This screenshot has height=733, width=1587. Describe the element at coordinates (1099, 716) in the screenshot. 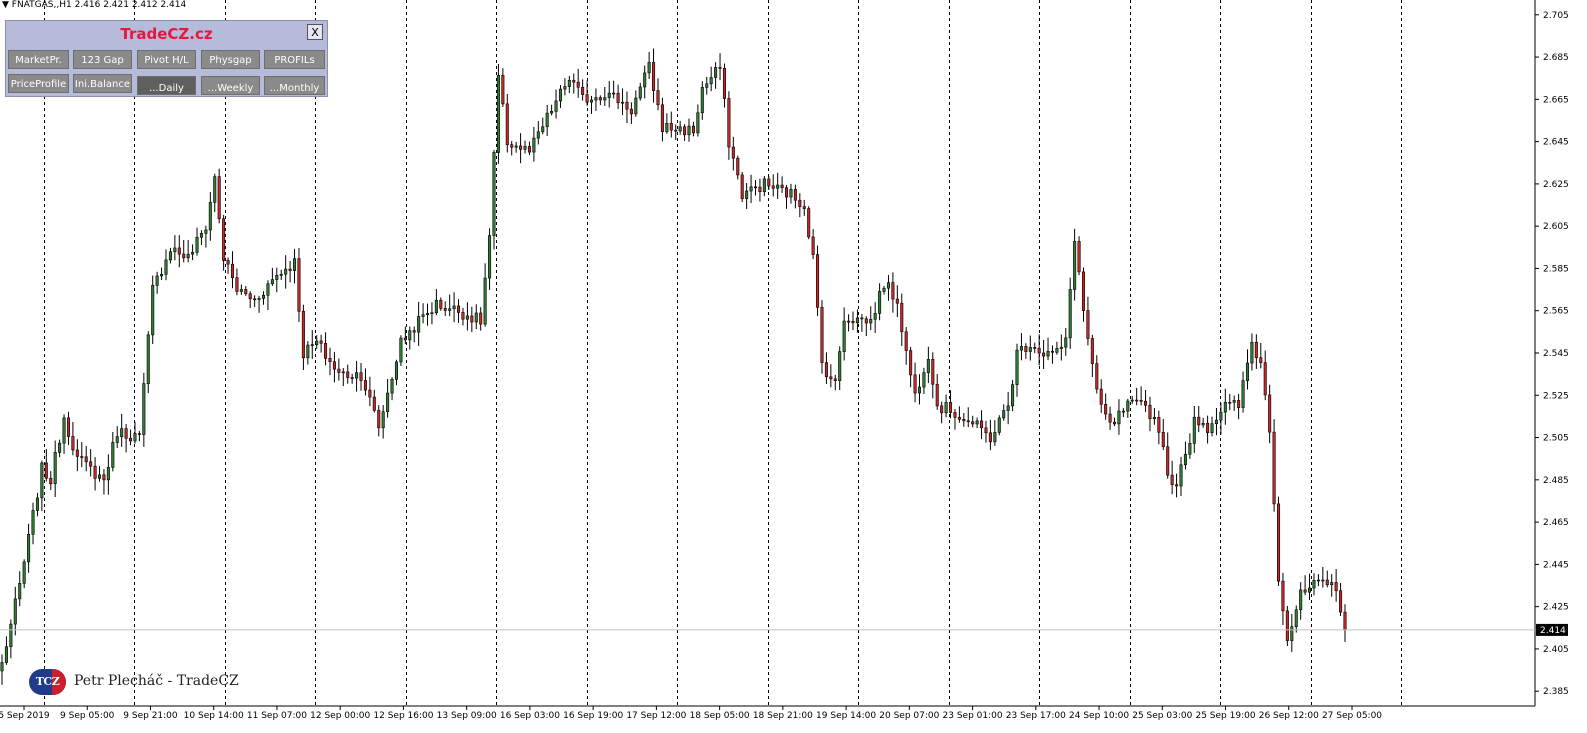

I see `x-tick-label: 24 Sep 10:00` at that location.